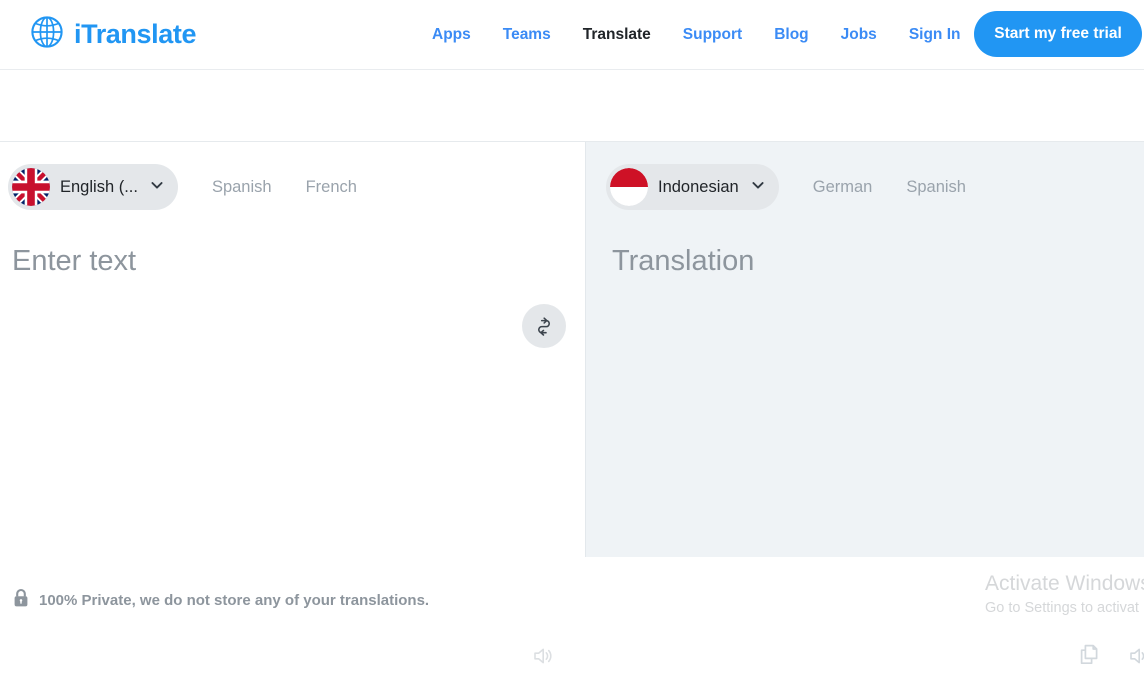 The height and width of the screenshot is (673, 1144). Describe the element at coordinates (331, 187) in the screenshot. I see `source-language-alt-french: French` at that location.